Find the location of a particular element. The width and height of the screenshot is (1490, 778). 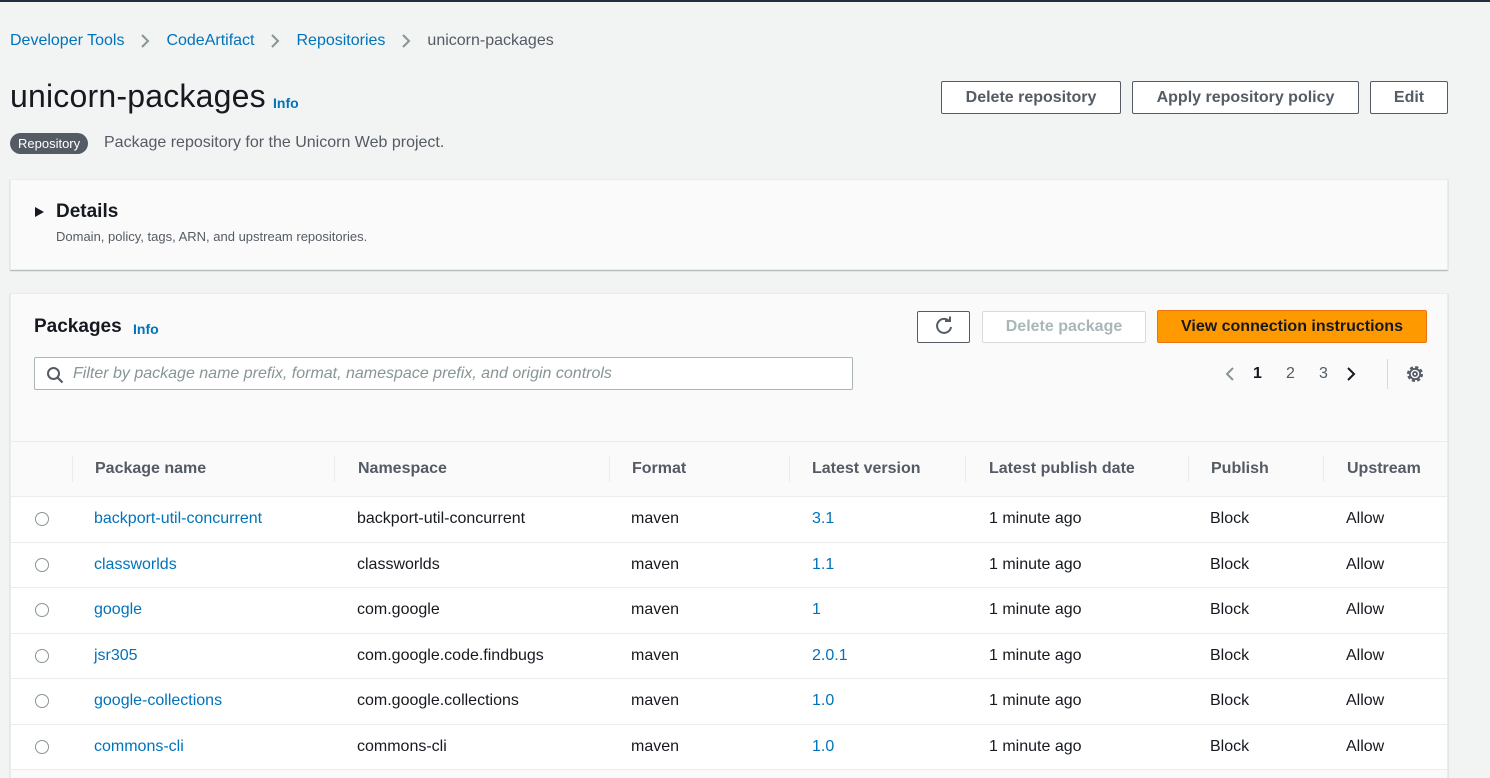

chevron-left-icon is located at coordinates (1230, 374).